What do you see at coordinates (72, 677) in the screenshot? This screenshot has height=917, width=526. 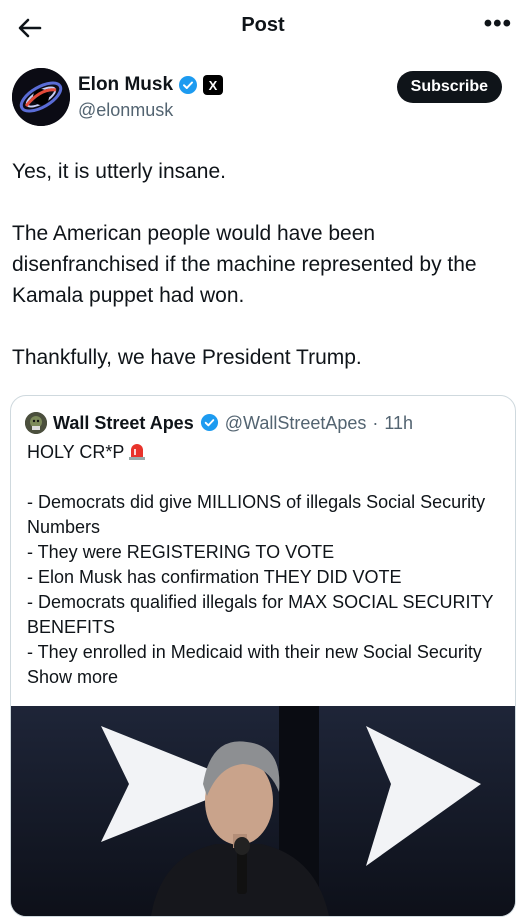 I see `show-more-link: Show more` at bounding box center [72, 677].